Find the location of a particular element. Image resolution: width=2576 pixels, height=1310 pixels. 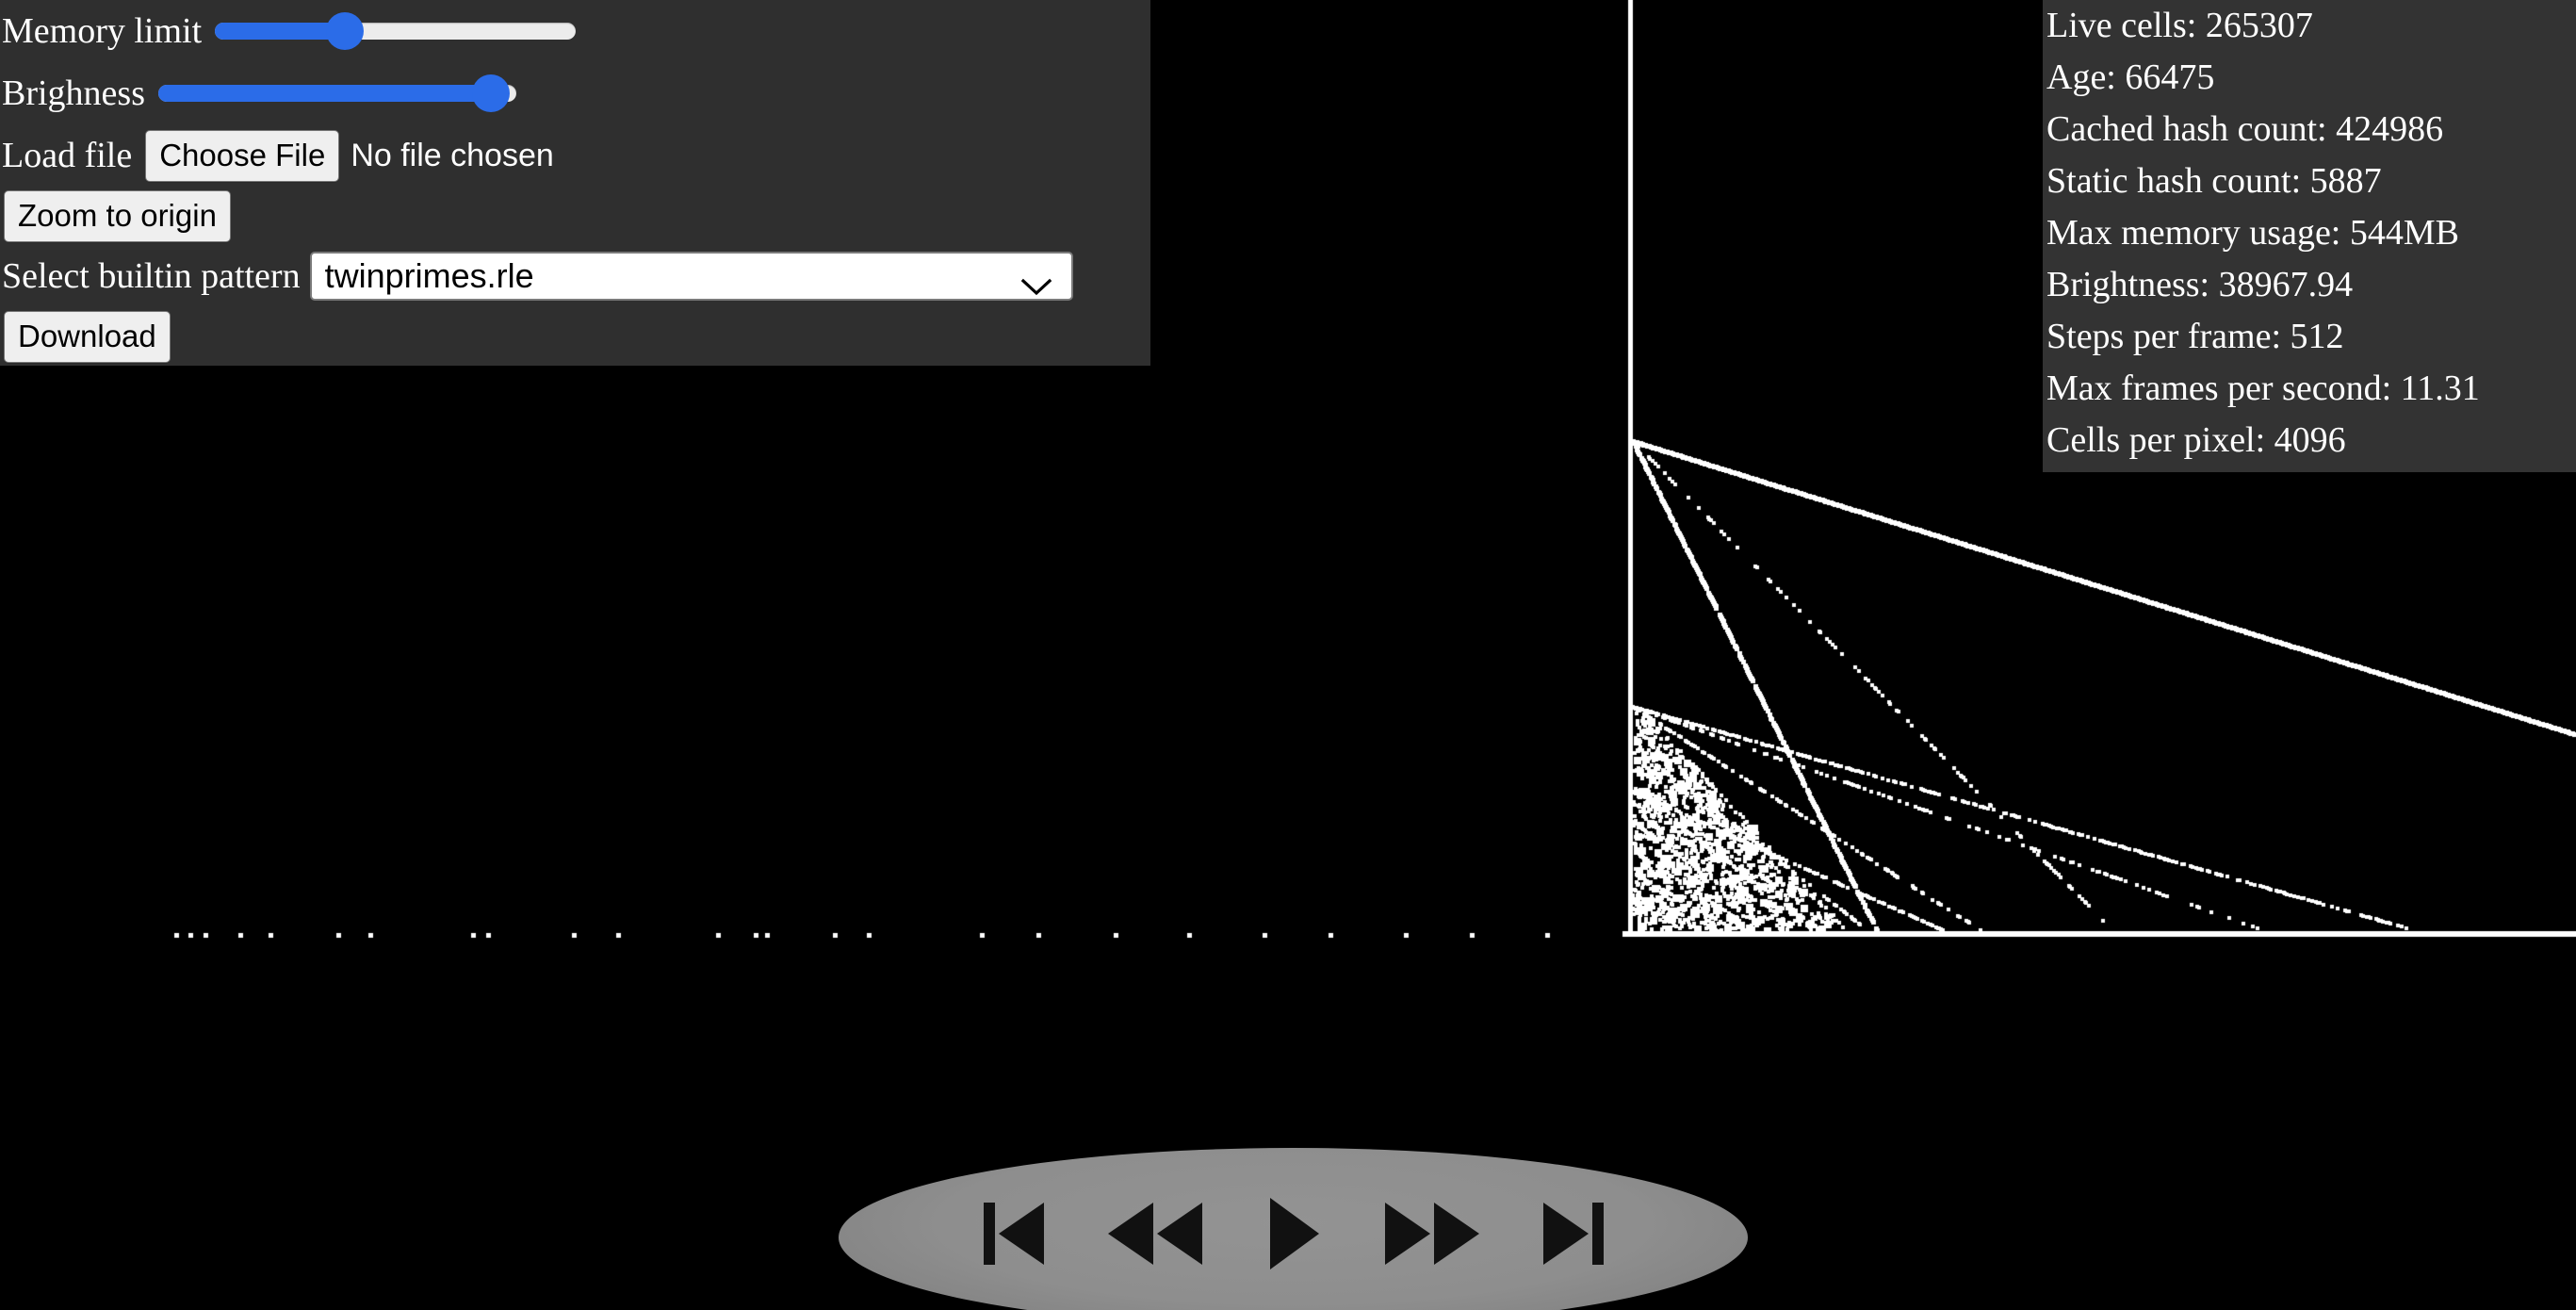

select-builtin-pattern-value: twinprimes.rle is located at coordinates (429, 276).